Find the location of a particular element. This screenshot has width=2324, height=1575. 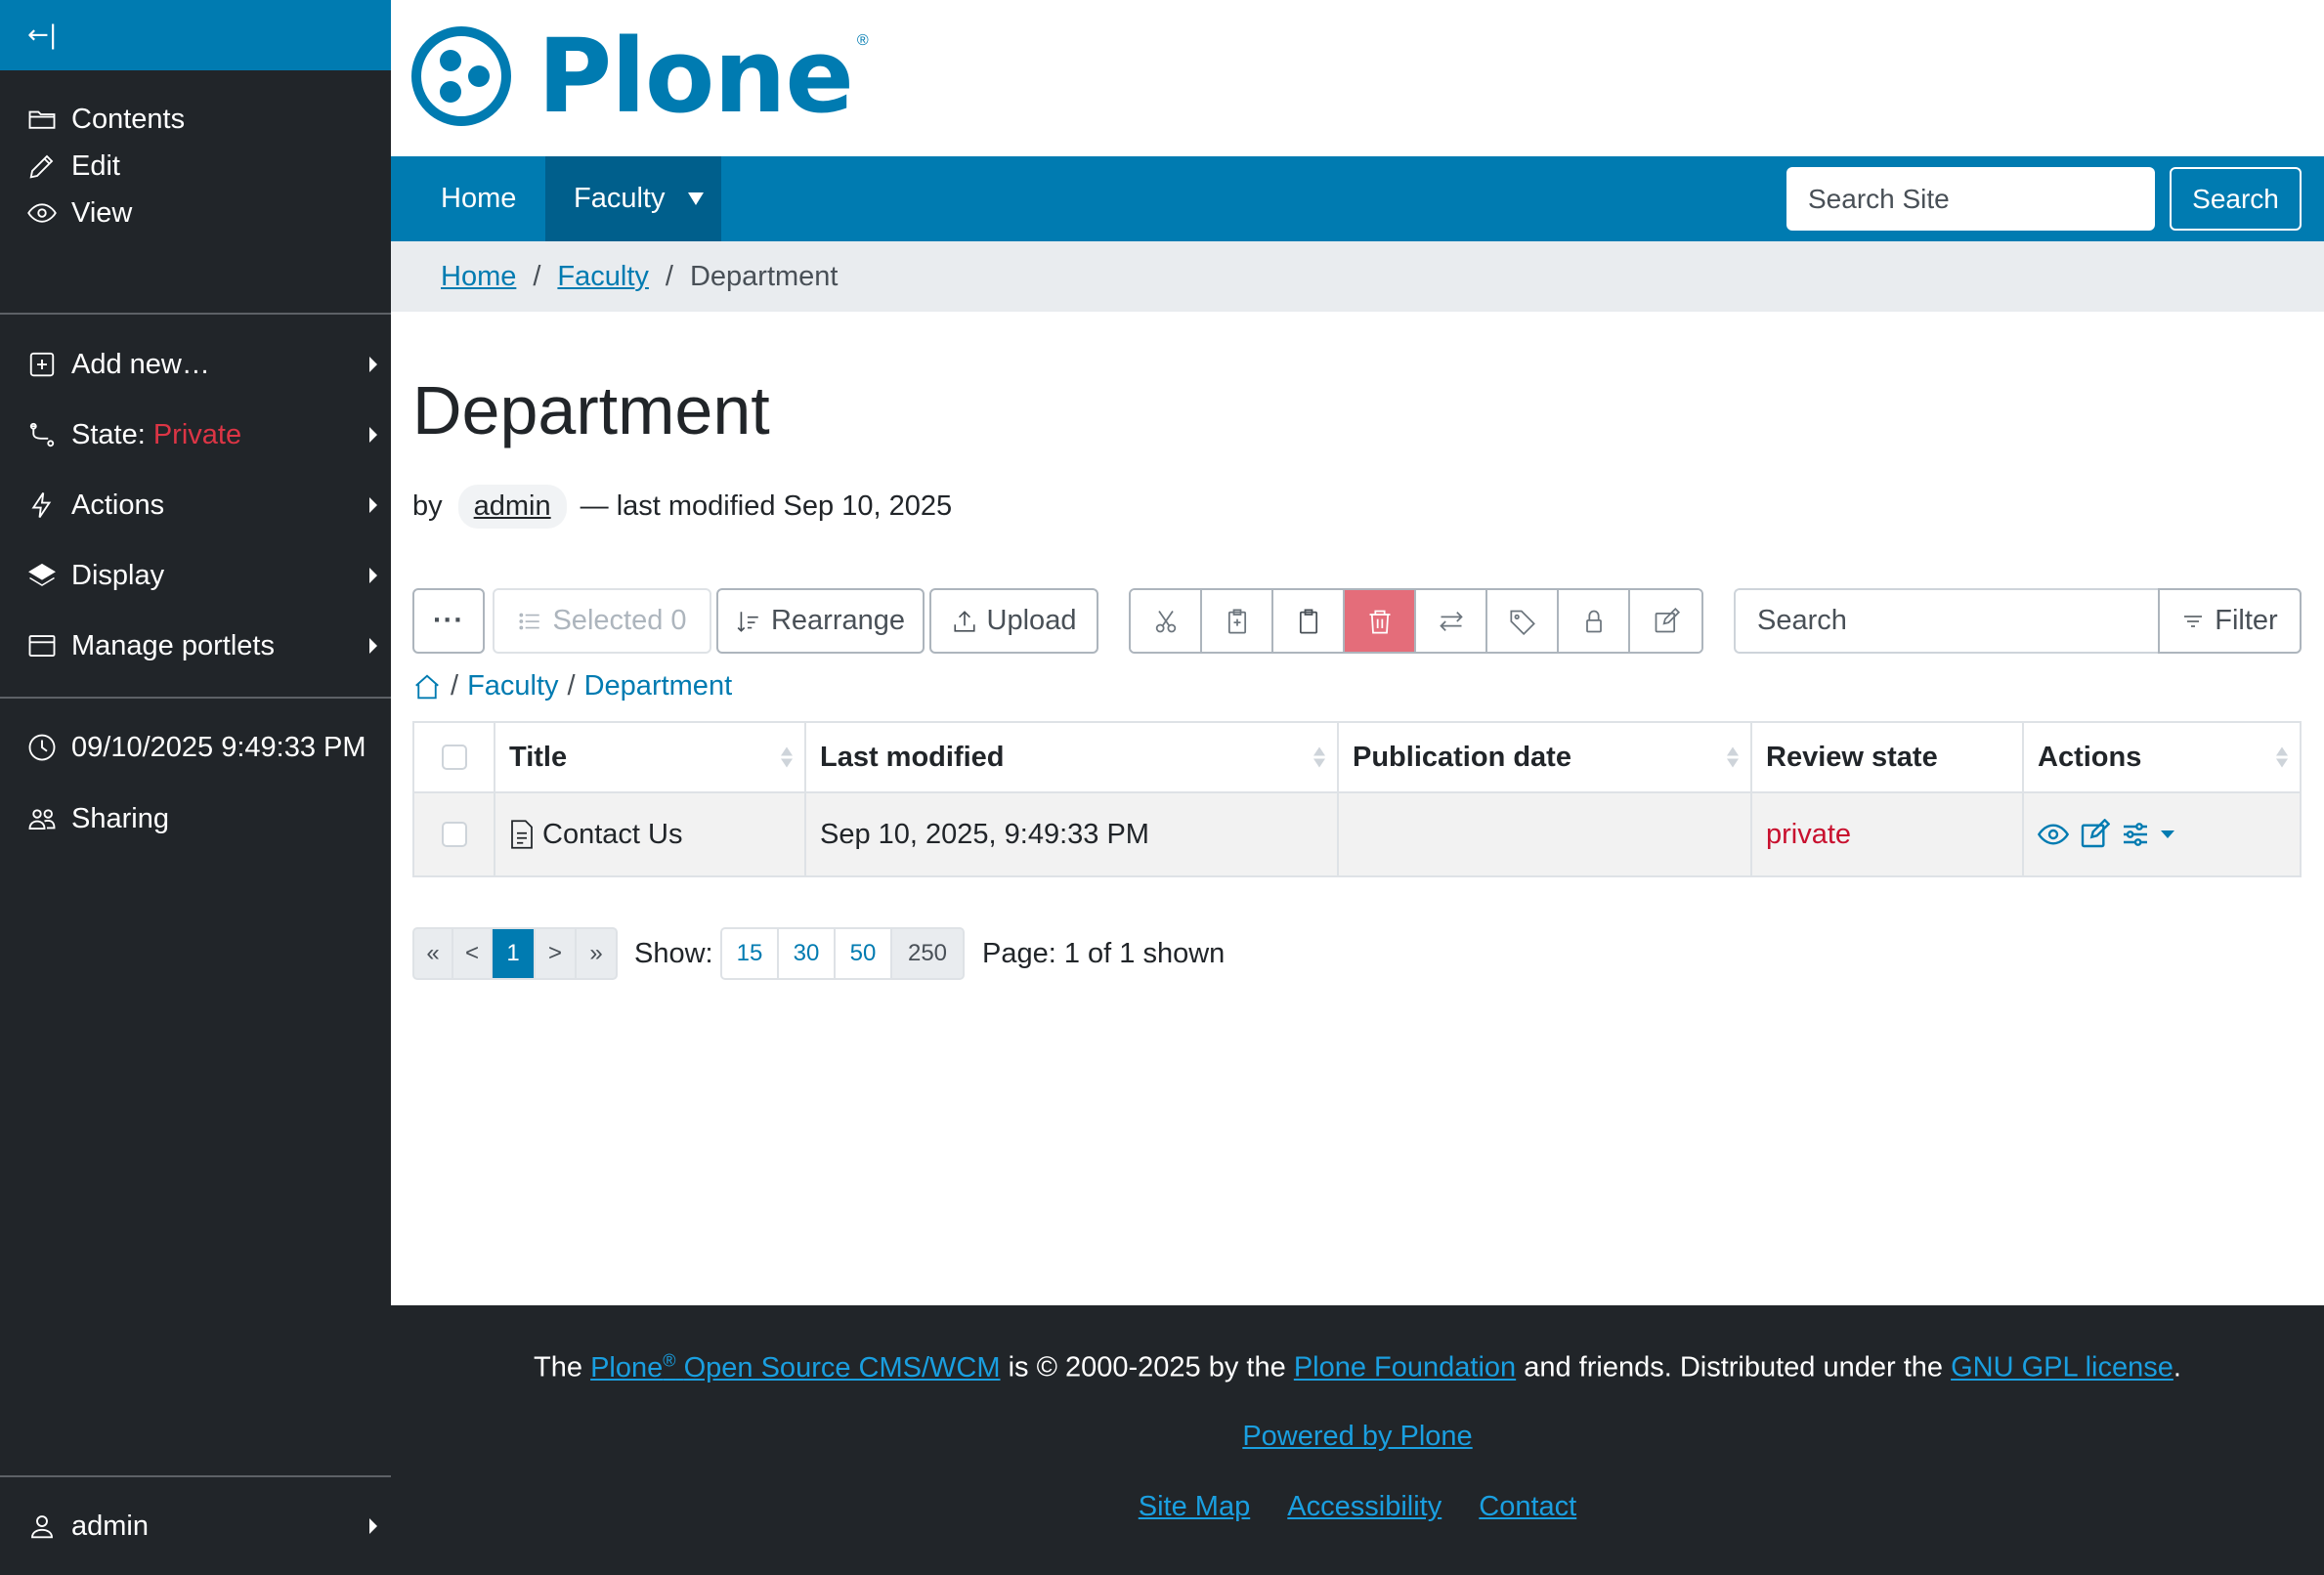

column-header-last-modified: Last modified is located at coordinates (1071, 757).